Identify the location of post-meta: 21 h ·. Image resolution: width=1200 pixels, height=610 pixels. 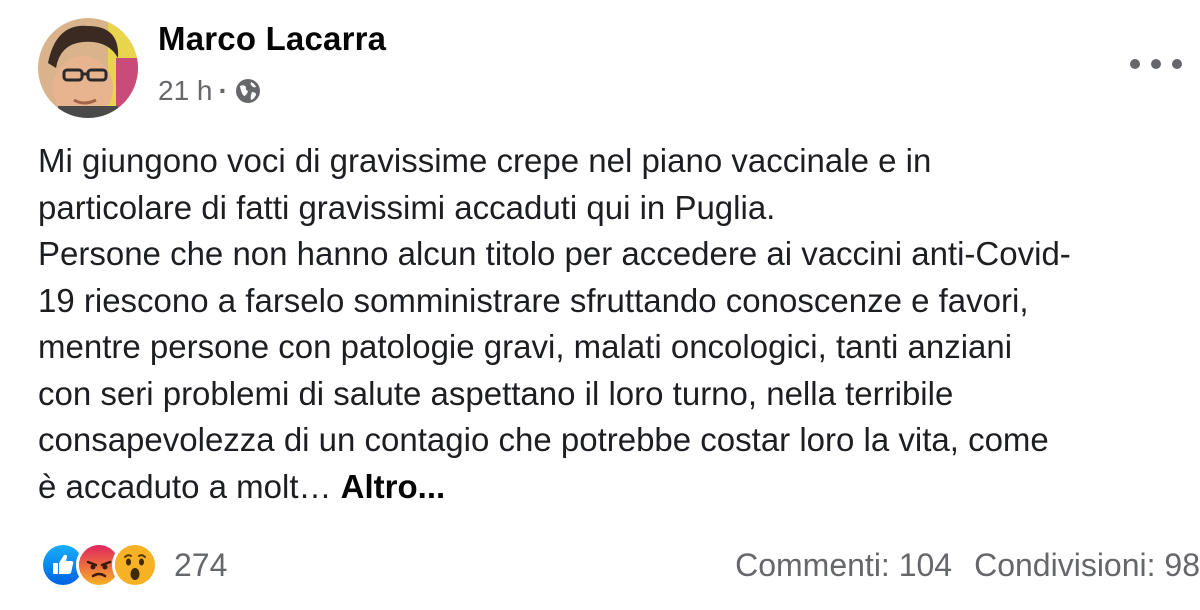
(210, 91).